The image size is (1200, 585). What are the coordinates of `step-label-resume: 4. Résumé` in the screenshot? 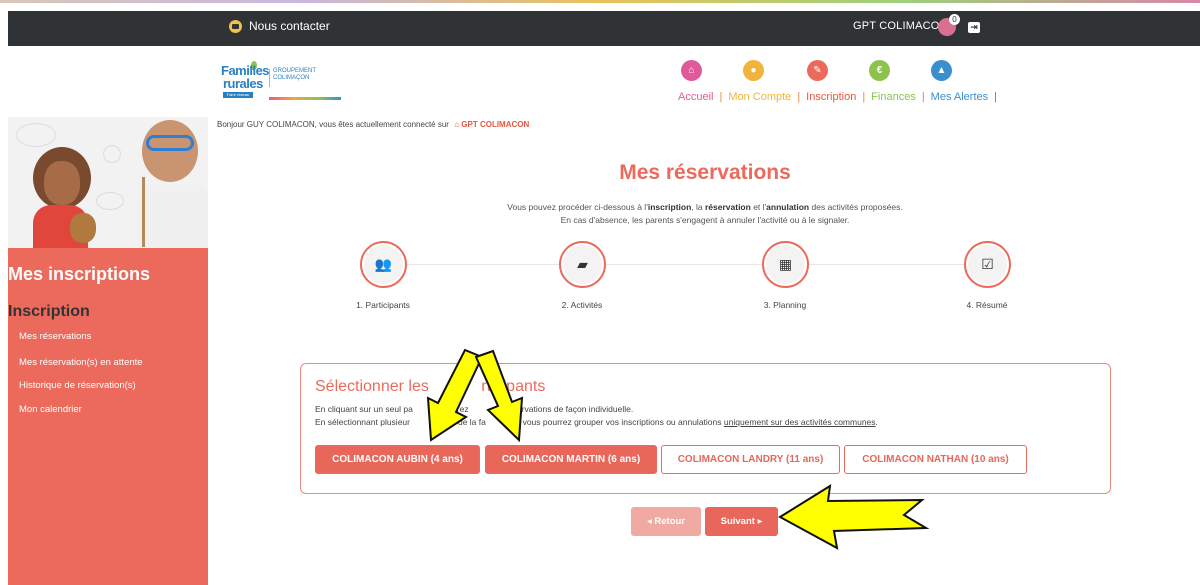 It's located at (987, 305).